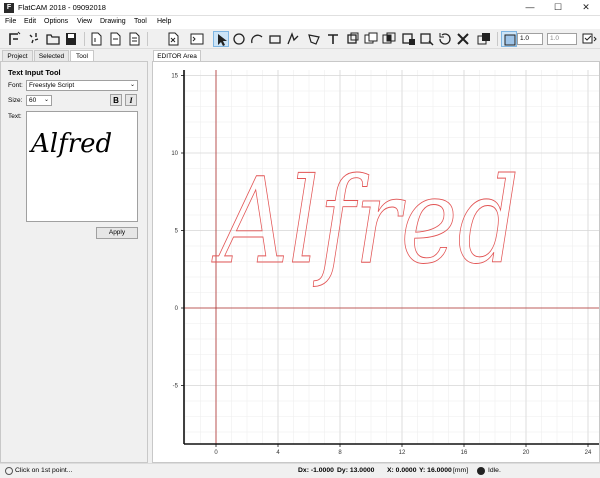  I want to click on title-bar: F FlatCAM 2018 - 09092018 — ☐ ✕, so click(300, 8).